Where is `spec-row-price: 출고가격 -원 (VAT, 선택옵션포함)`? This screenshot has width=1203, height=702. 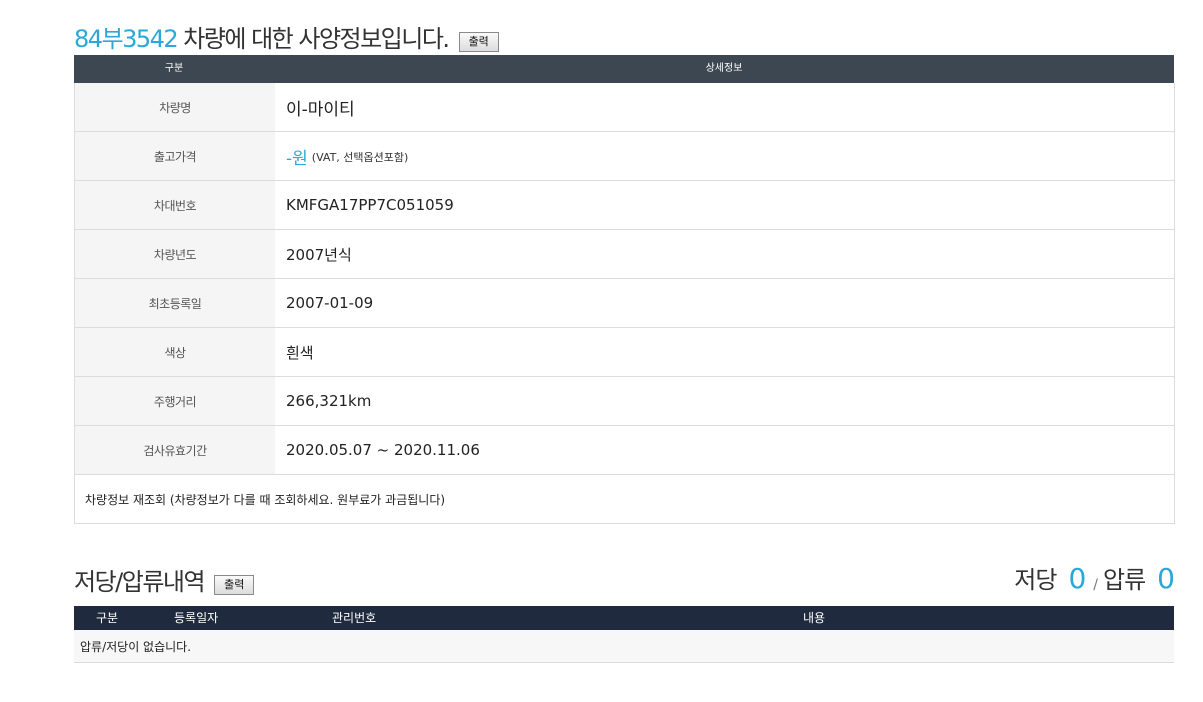
spec-row-price: 출고가격 -원 (VAT, 선택옵션포함) is located at coordinates (624, 156).